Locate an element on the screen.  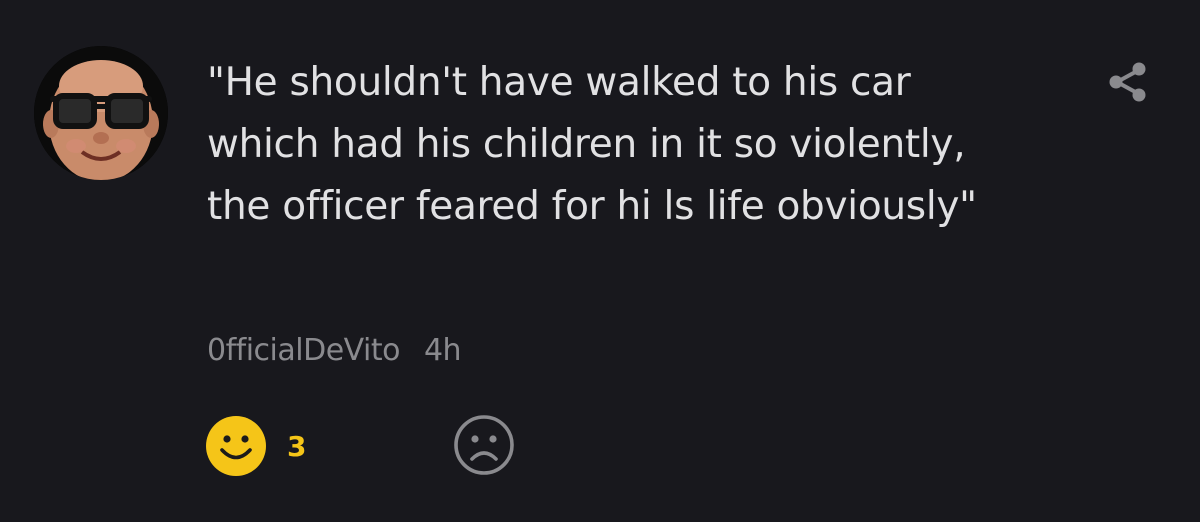
sad-face-icon is located at coordinates (484, 445).